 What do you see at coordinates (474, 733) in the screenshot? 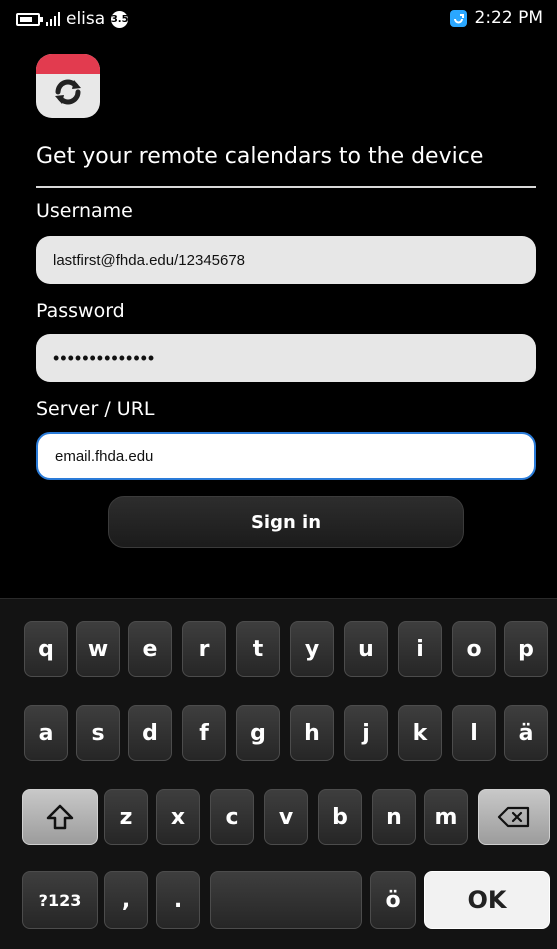
I see `key-l: l` at bounding box center [474, 733].